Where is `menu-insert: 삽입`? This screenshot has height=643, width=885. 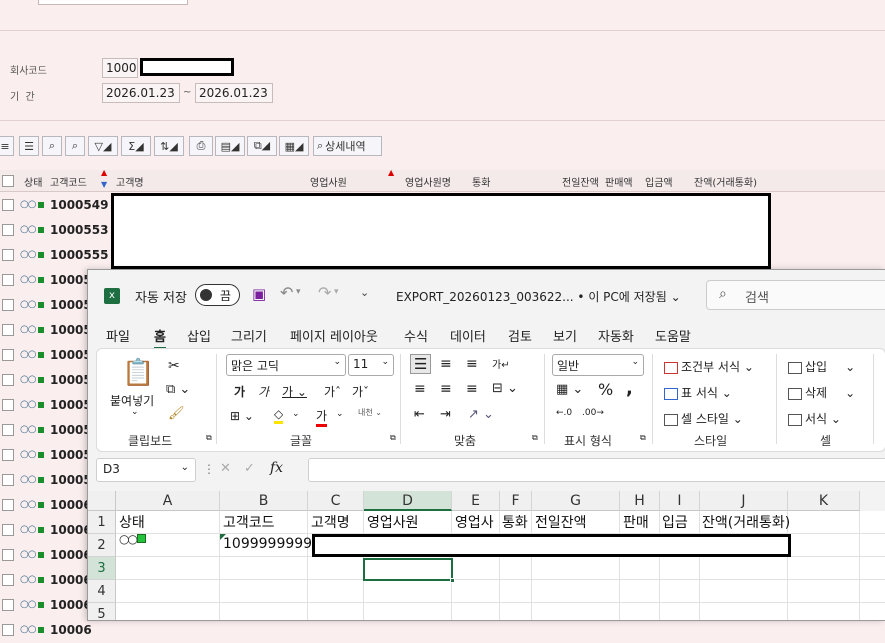
menu-insert: 삽입 is located at coordinates (199, 335).